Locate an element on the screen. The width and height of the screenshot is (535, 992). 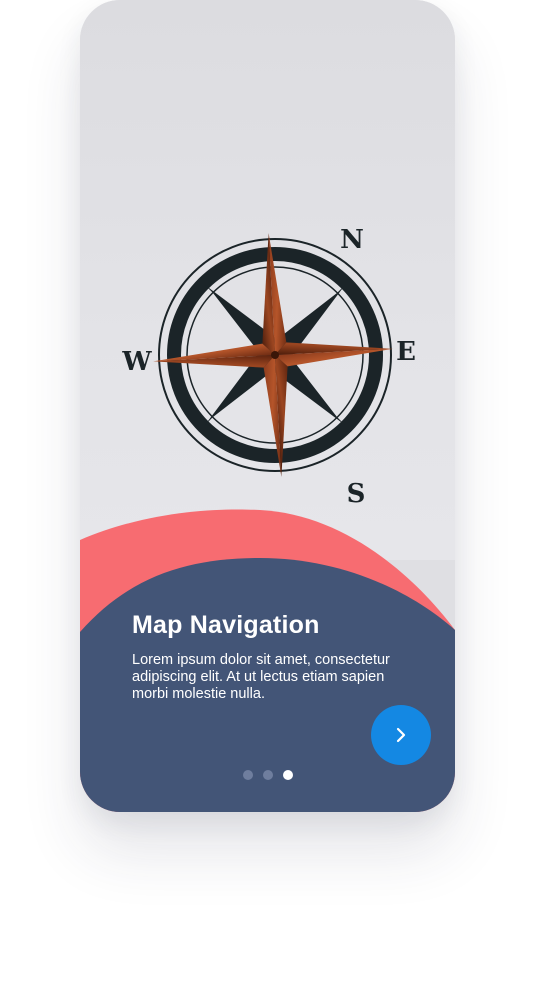
next-button is located at coordinates (401, 735).